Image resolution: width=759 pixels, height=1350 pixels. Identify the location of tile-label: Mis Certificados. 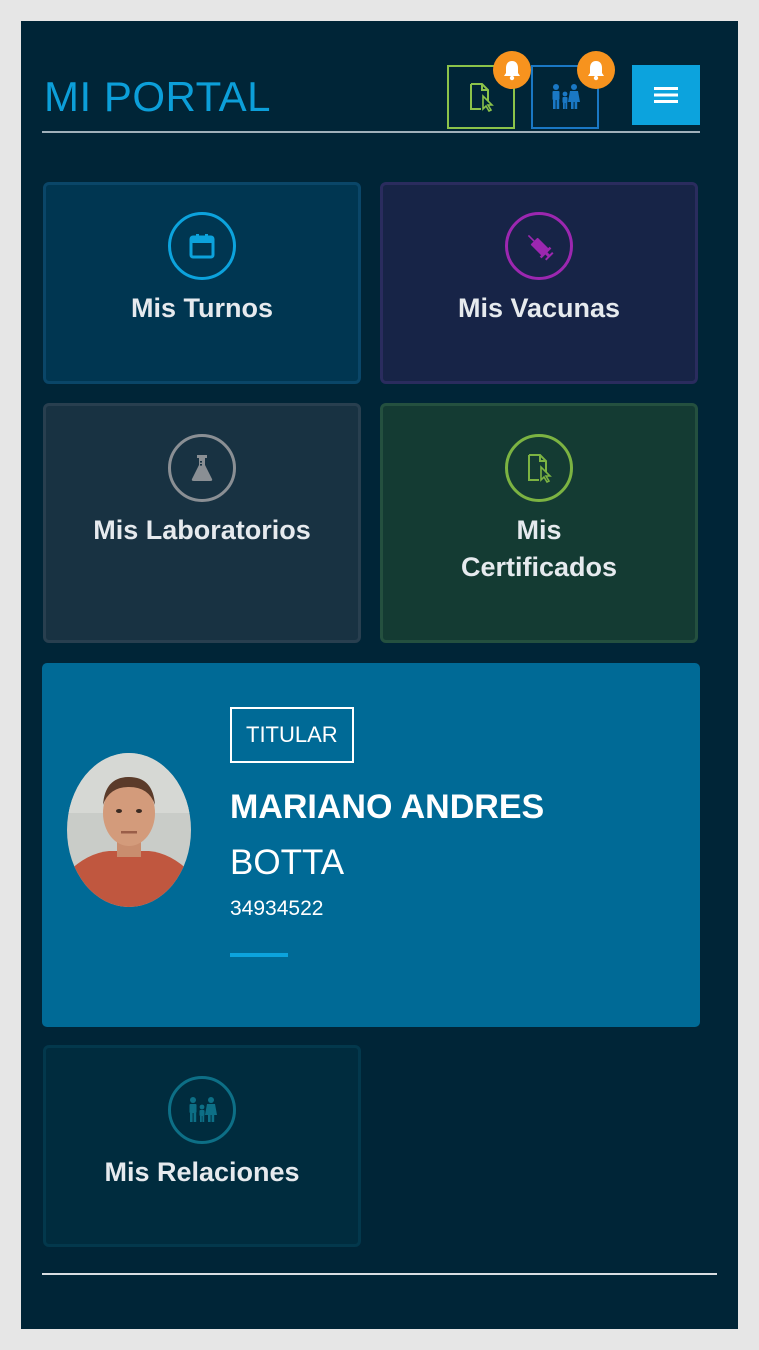
(539, 548).